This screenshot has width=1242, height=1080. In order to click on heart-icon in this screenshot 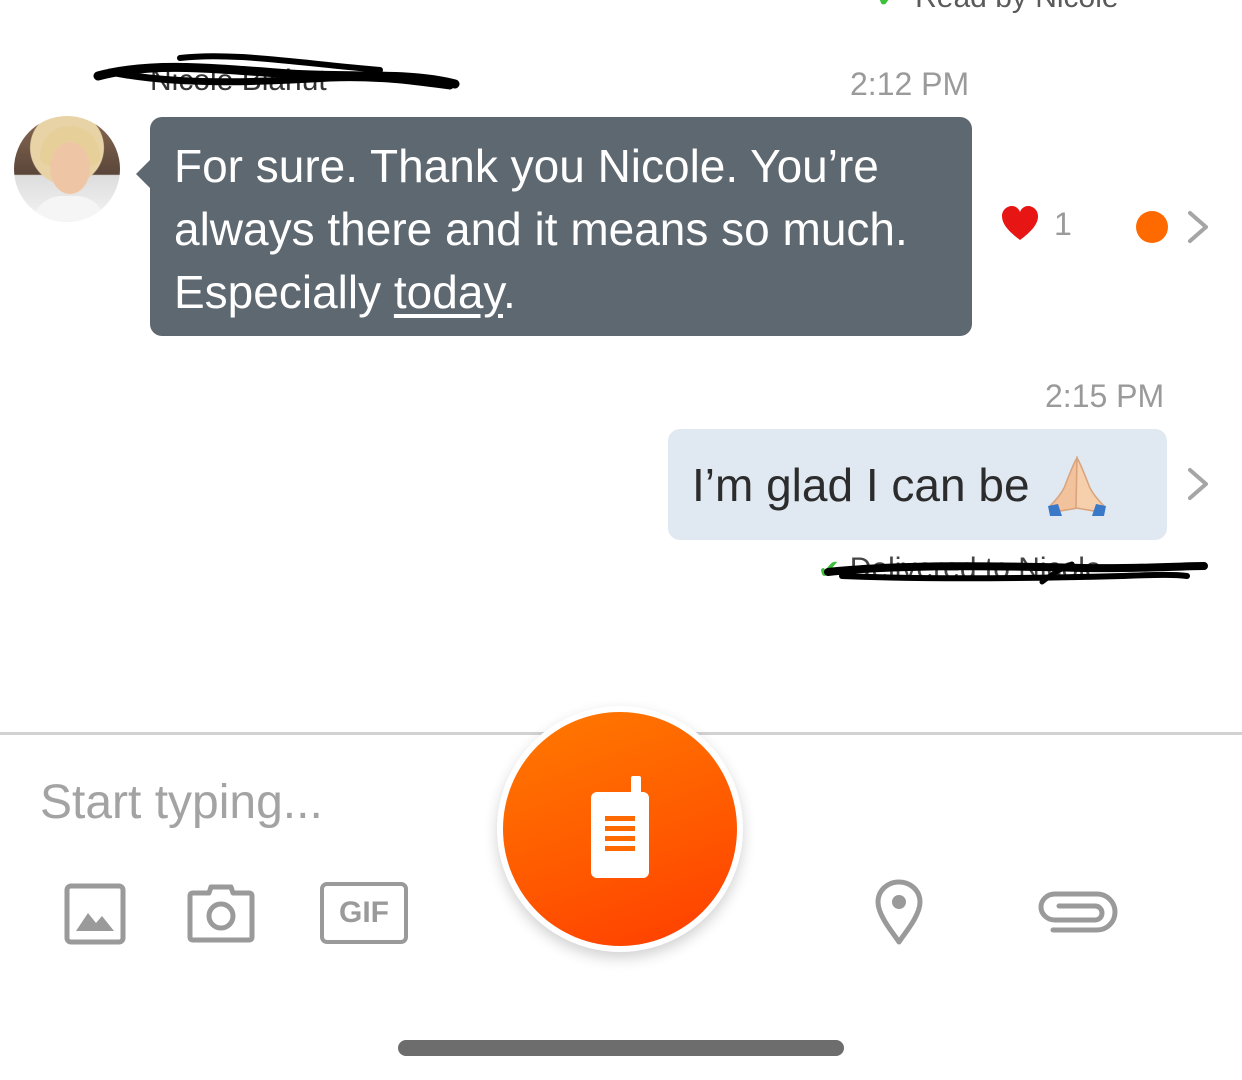, I will do `click(1020, 223)`.